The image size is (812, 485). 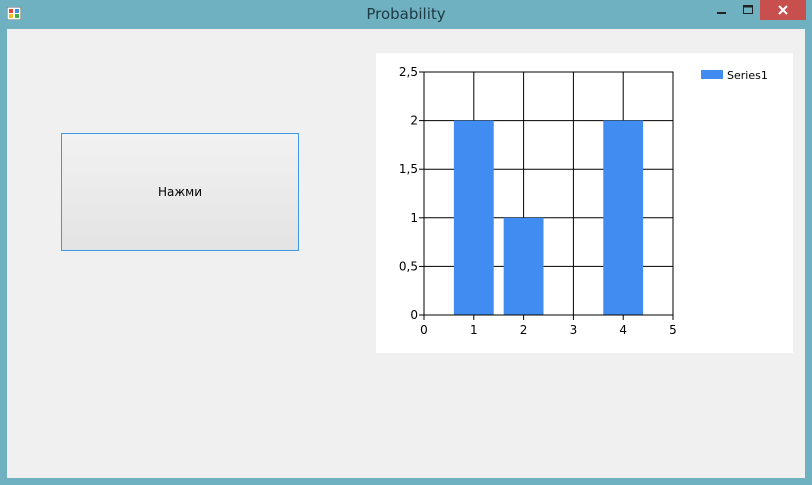 What do you see at coordinates (408, 169) in the screenshot?
I see `y-tick-label: 1,5` at bounding box center [408, 169].